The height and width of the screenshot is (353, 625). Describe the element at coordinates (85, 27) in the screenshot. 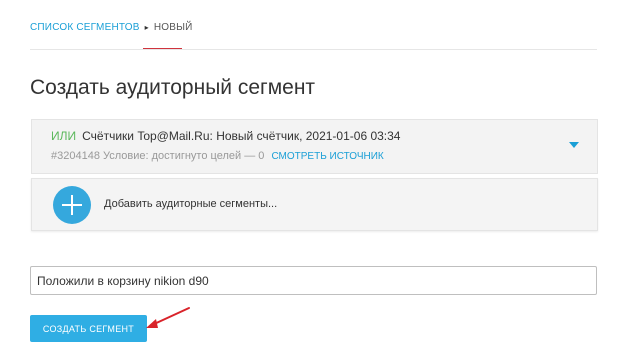

I see `breadcrumb-segment-list-link: список сегментов` at that location.